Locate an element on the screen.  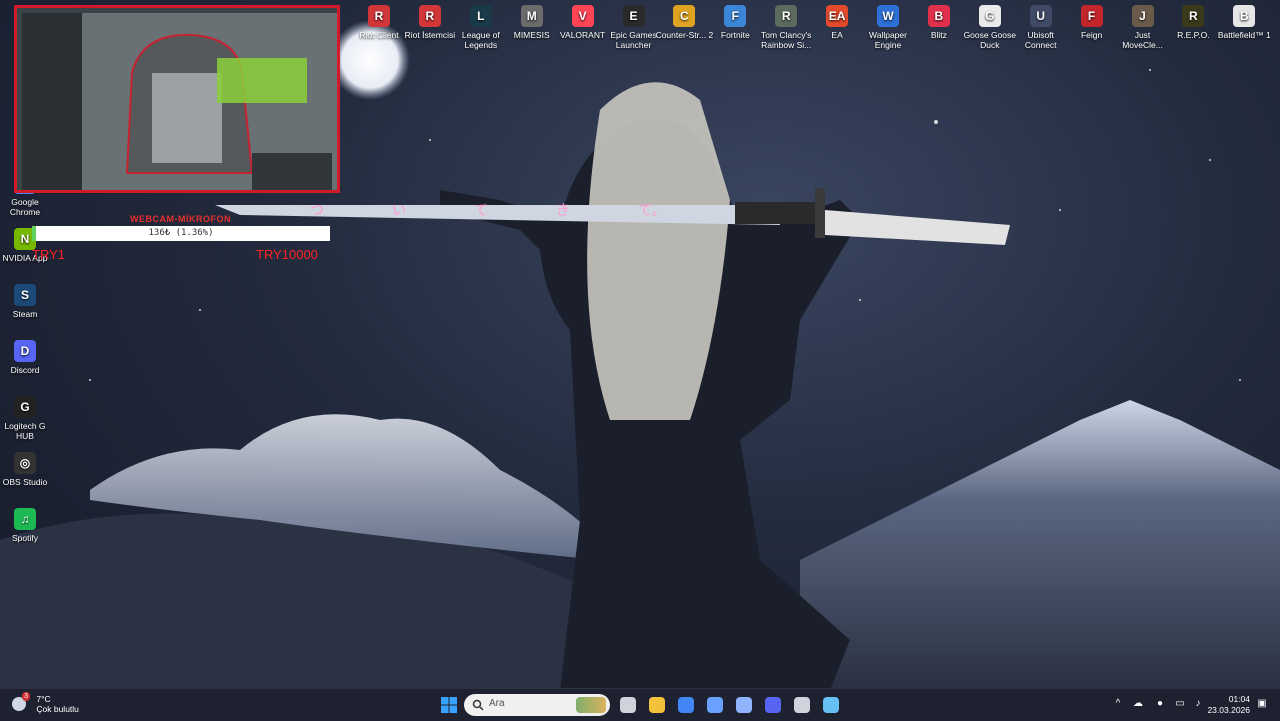
donation-progress-bar: 136₺ (1.36%) is located at coordinates (181, 233).